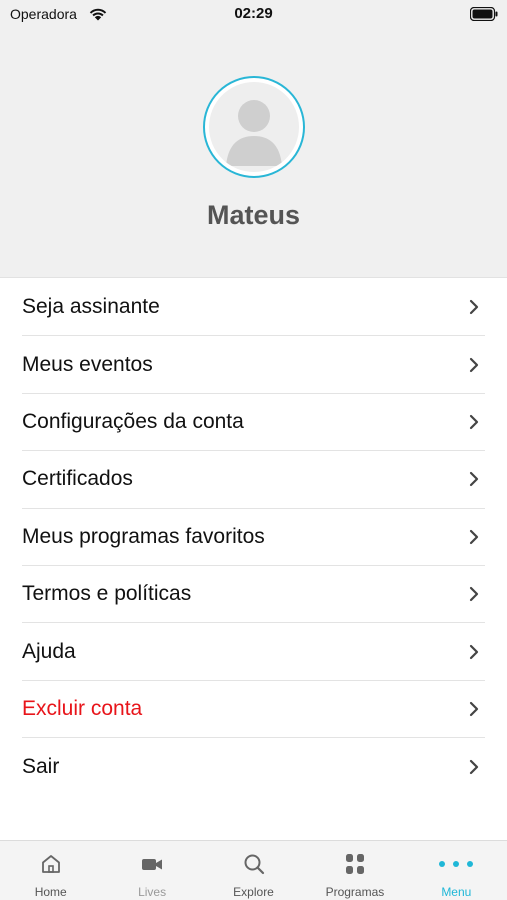 This screenshot has height=900, width=507. Describe the element at coordinates (253, 892) in the screenshot. I see `tab-label: Explore` at that location.